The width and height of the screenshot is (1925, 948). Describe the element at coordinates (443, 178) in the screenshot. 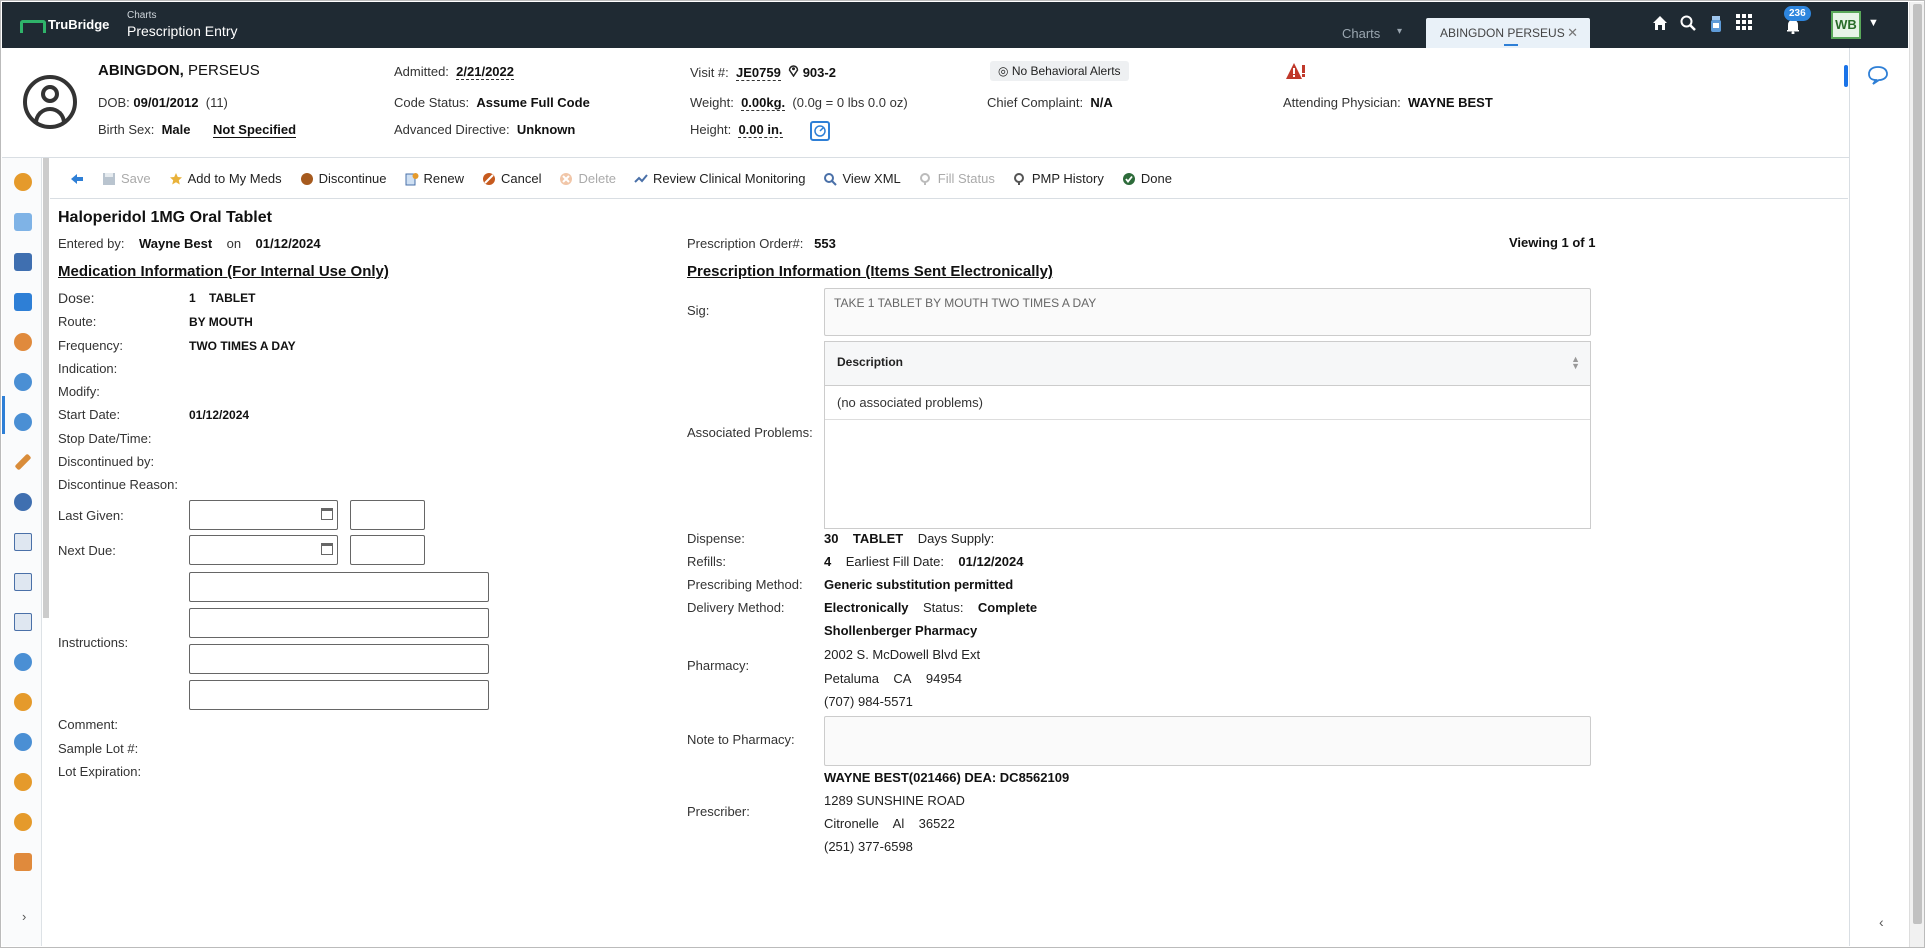

I see `renew-label: Renew` at that location.